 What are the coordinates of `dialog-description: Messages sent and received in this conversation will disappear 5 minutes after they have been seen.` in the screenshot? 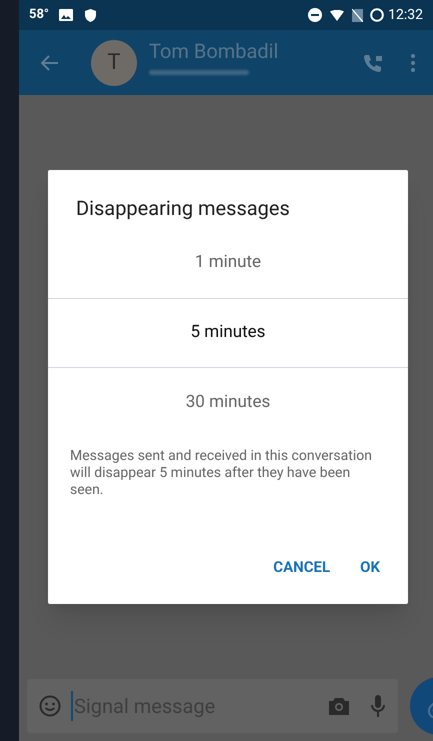 It's located at (221, 473).